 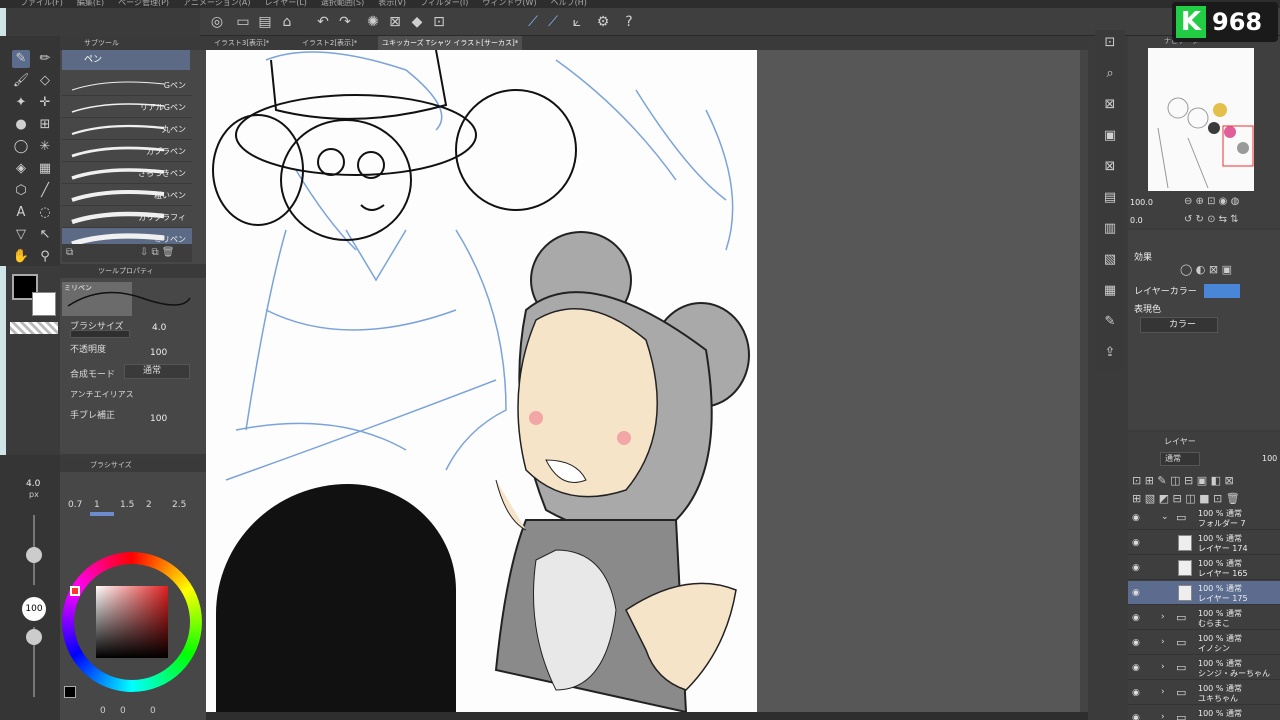 I want to click on magic-wand-icon: ✳, so click(x=45, y=147).